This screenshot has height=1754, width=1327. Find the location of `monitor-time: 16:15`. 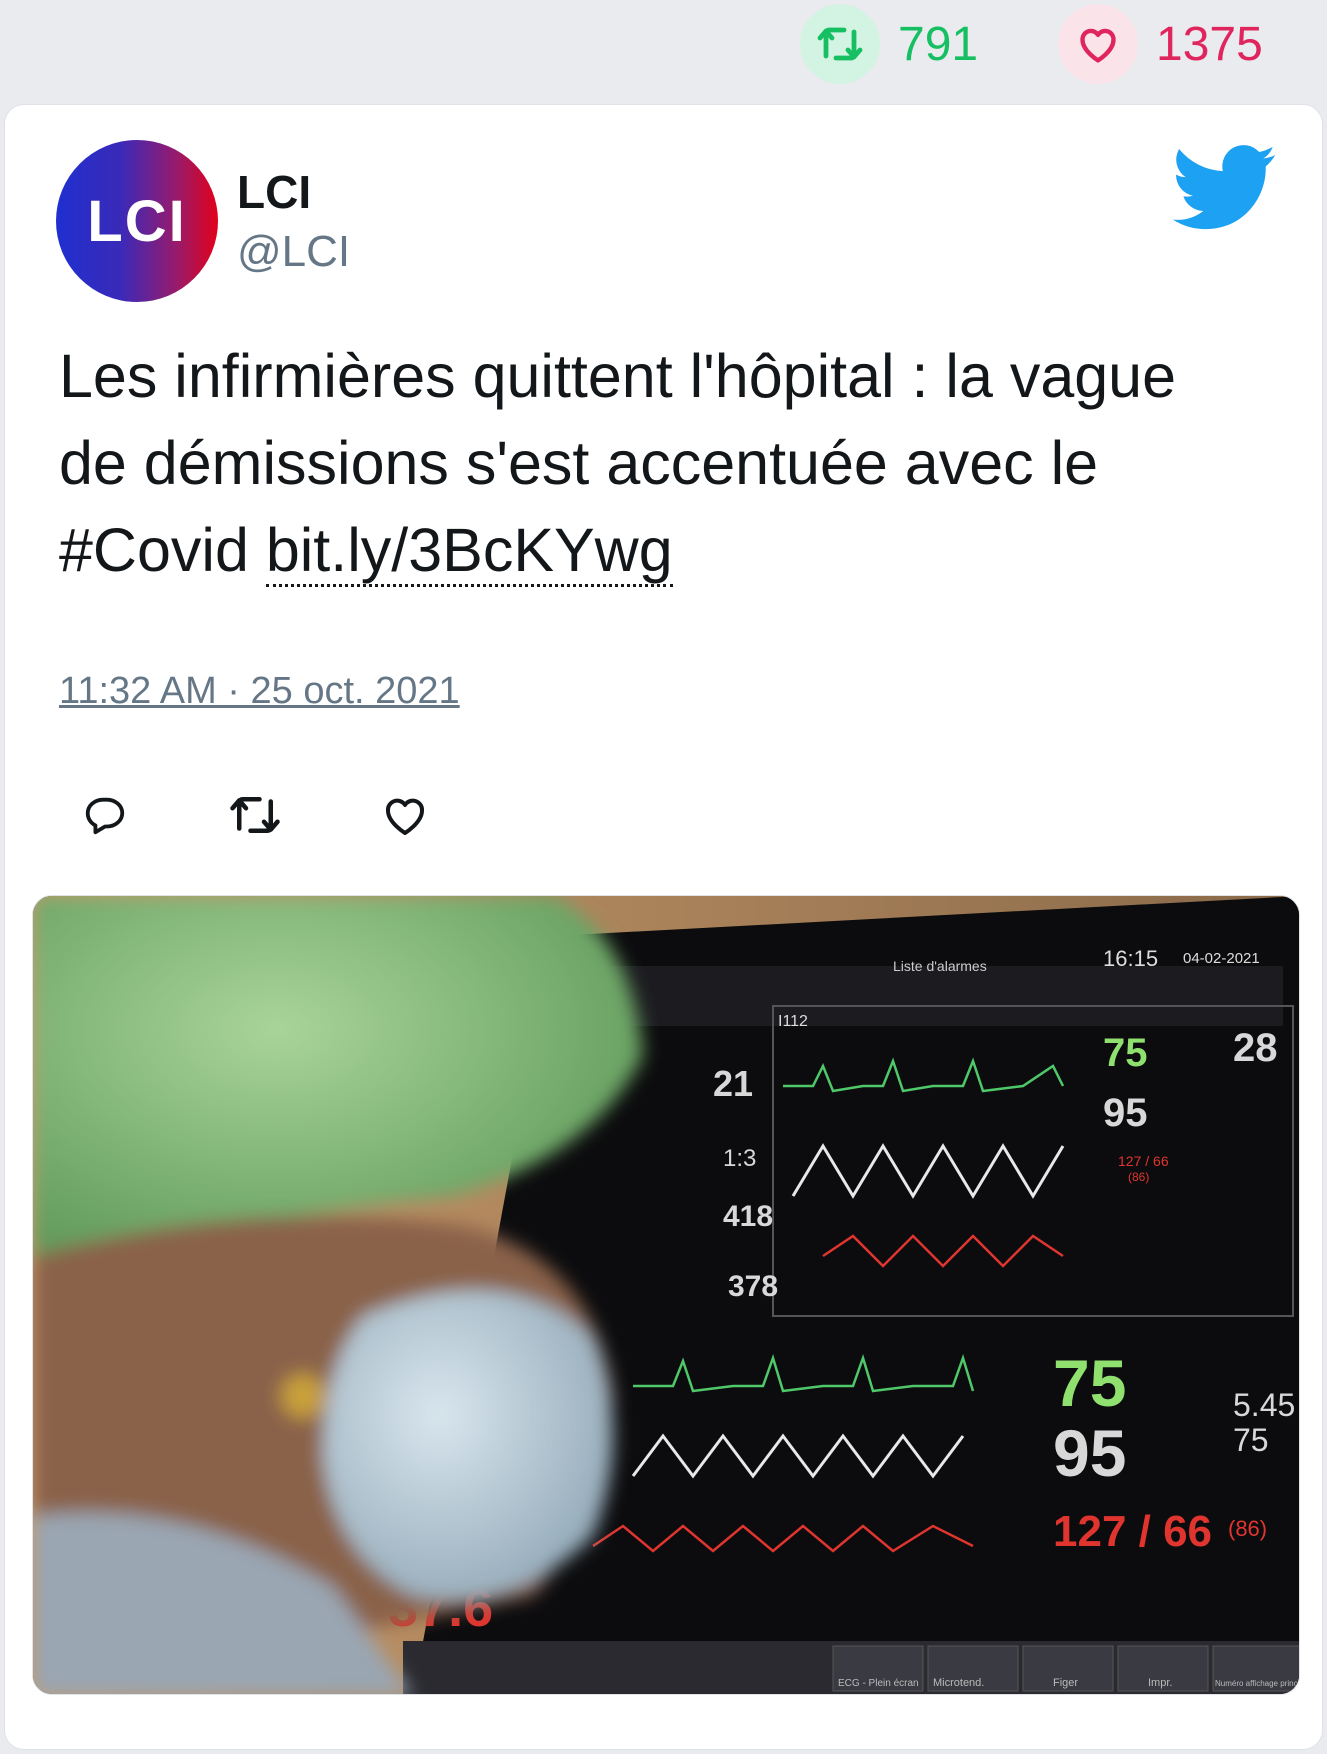

monitor-time: 16:15 is located at coordinates (1130, 958).